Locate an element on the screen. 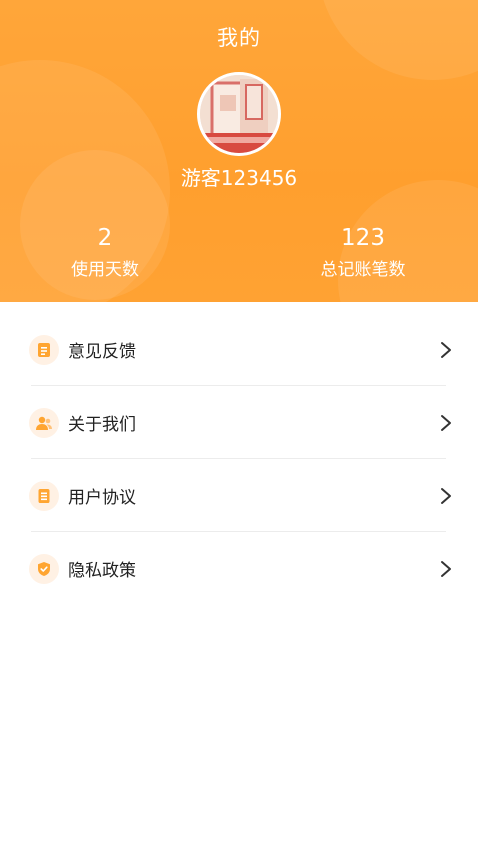  menu-item-feedback: 意见反馈 is located at coordinates (239, 349).